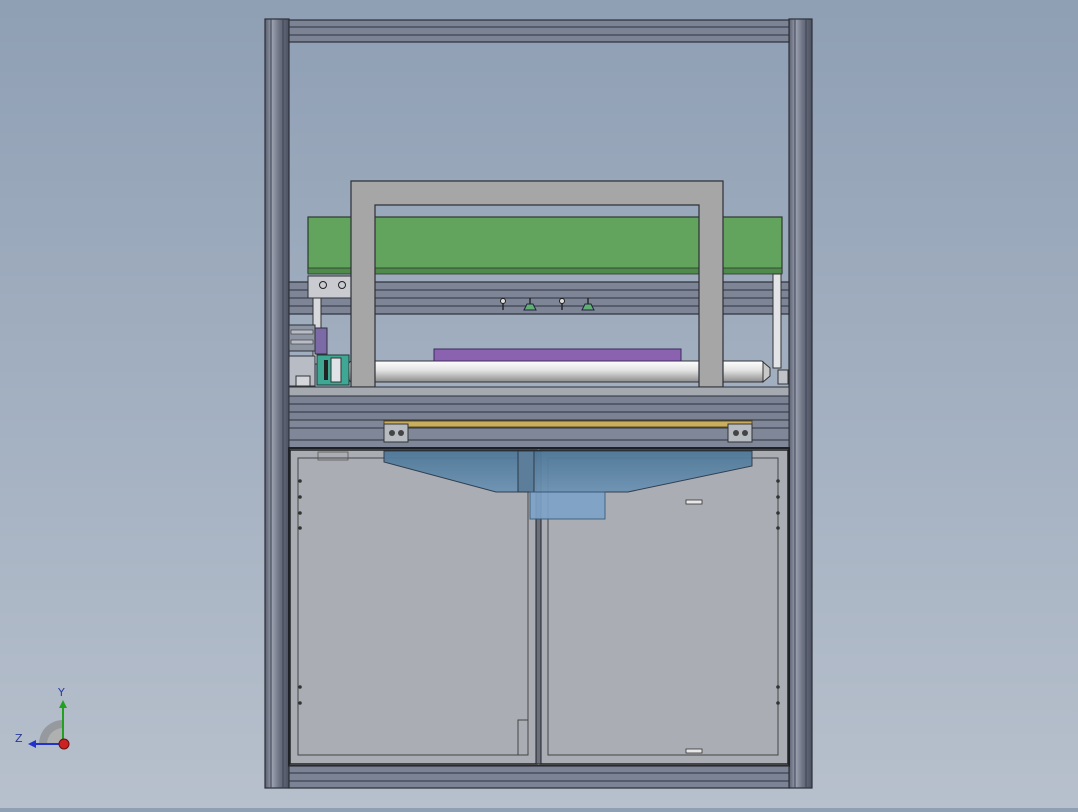 This screenshot has width=1078, height=812. I want to click on right-support-rod, so click(777, 321).